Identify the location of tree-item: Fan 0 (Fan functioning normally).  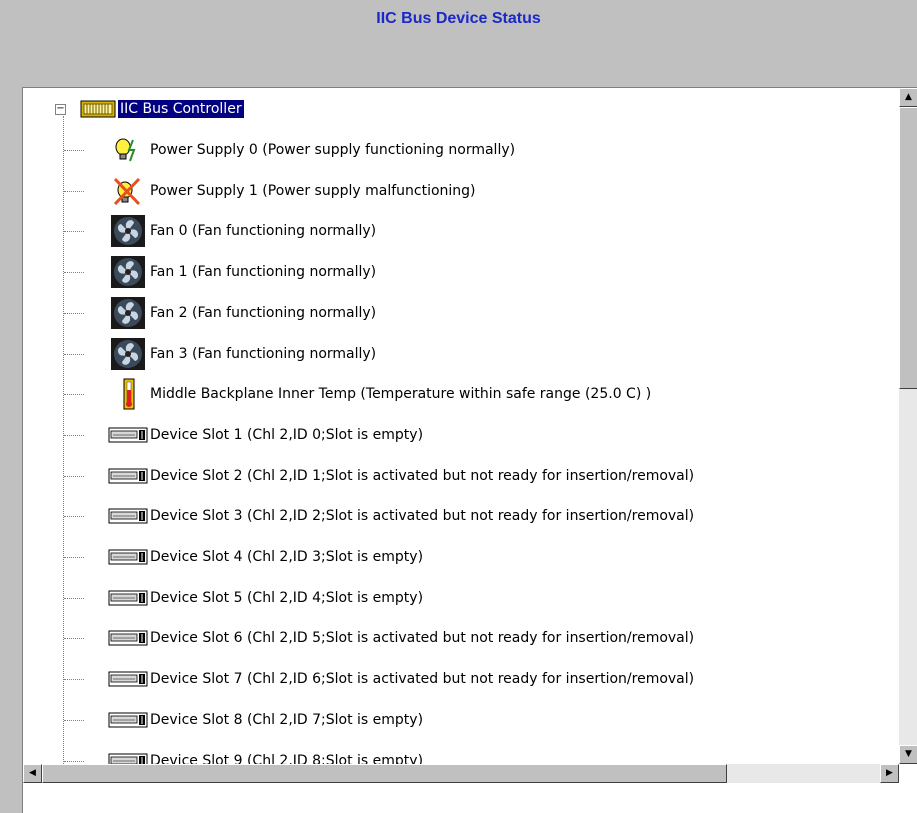
(243, 231).